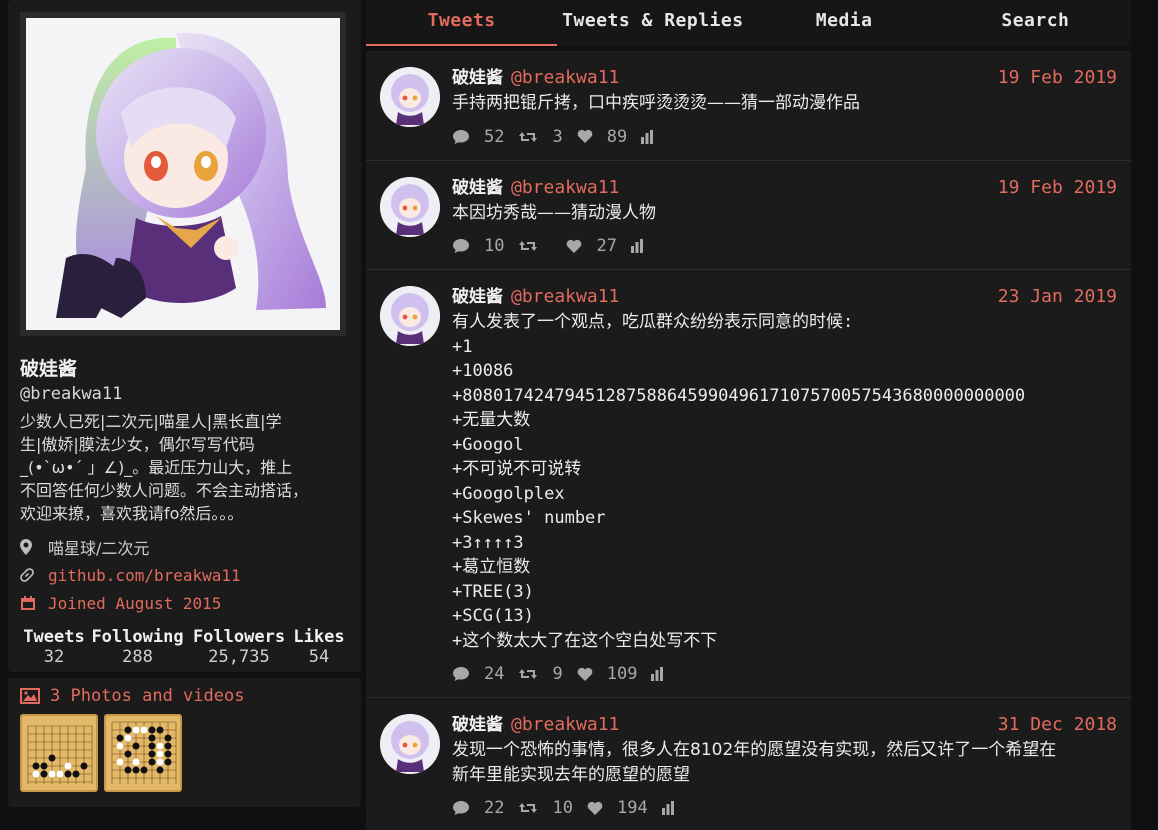 This screenshot has width=1158, height=830. Describe the element at coordinates (784, 75) in the screenshot. I see `tweet-header: 破娃酱 @breakwa11 19 Feb 2019` at that location.